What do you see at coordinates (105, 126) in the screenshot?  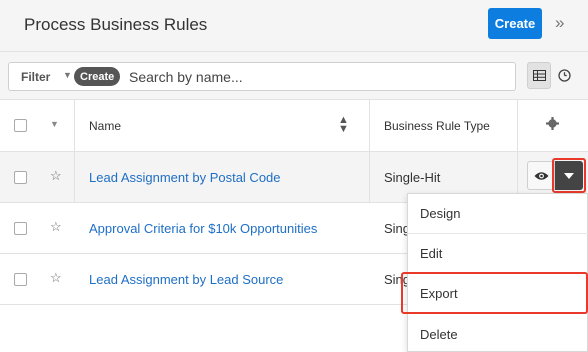 I see `column-header-name: Name` at bounding box center [105, 126].